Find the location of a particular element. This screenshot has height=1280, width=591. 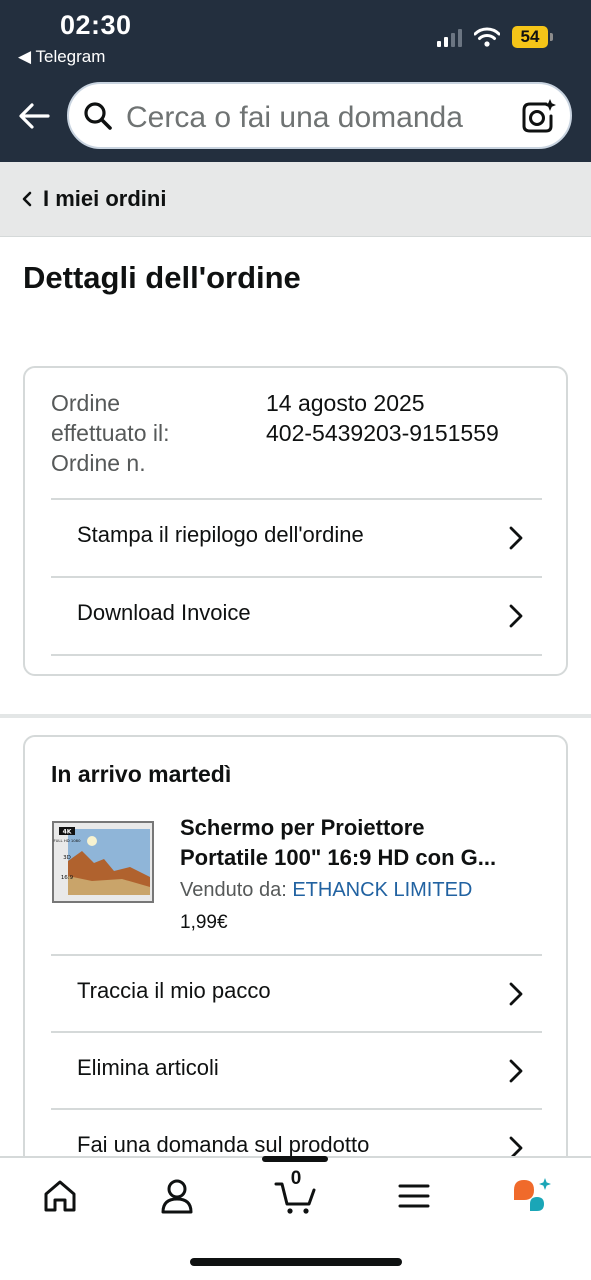

row-label: Traccia il mio pacco is located at coordinates (174, 990).